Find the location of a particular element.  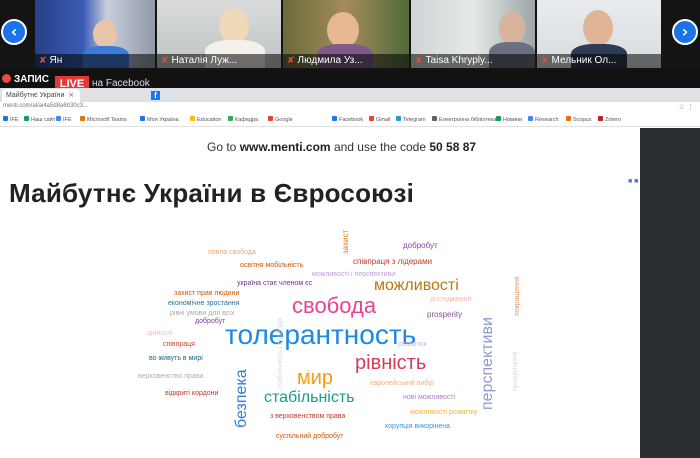

cloud-word: повна свобода is located at coordinates (232, 252).